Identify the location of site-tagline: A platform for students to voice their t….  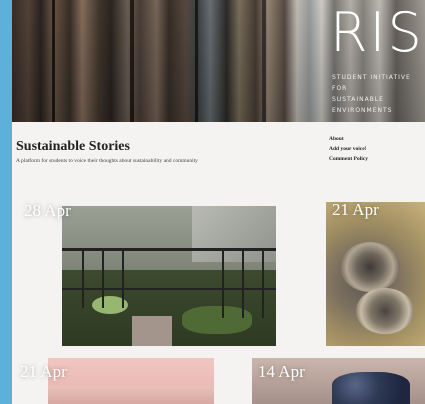
(107, 161).